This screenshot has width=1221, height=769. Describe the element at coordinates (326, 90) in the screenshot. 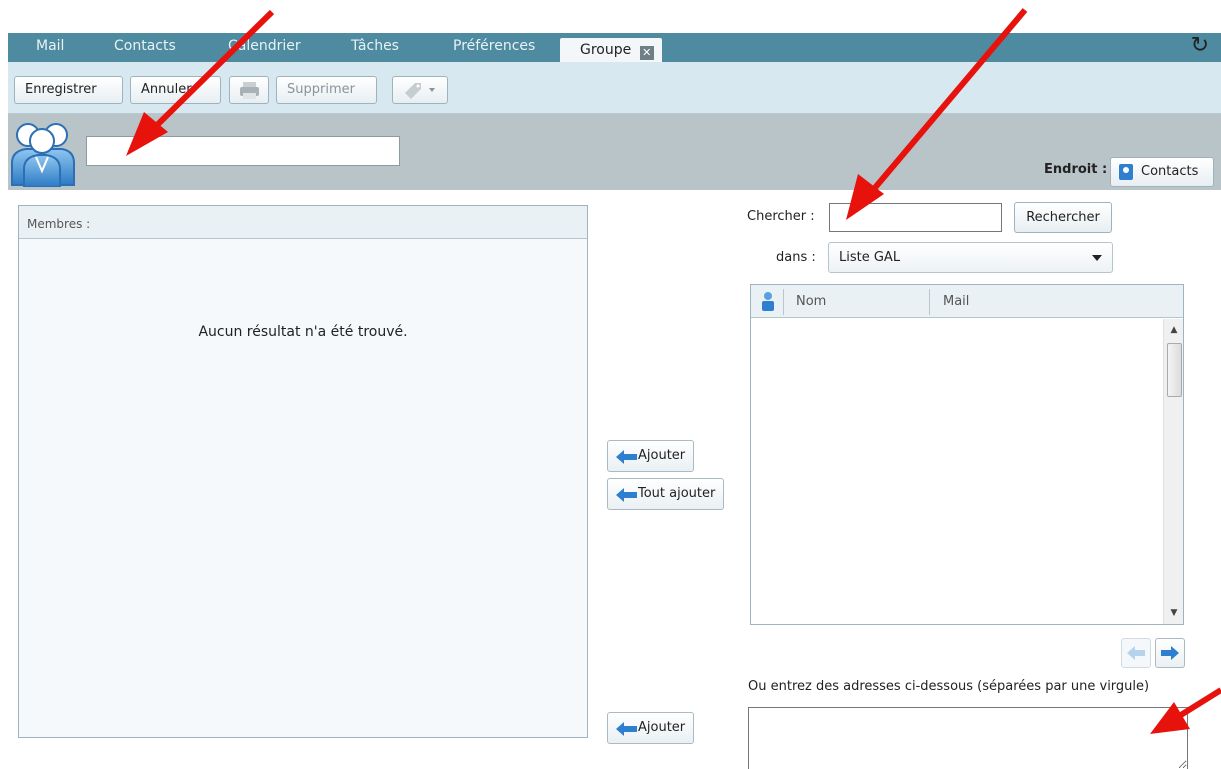

I see `delete-button: Supprimer` at that location.